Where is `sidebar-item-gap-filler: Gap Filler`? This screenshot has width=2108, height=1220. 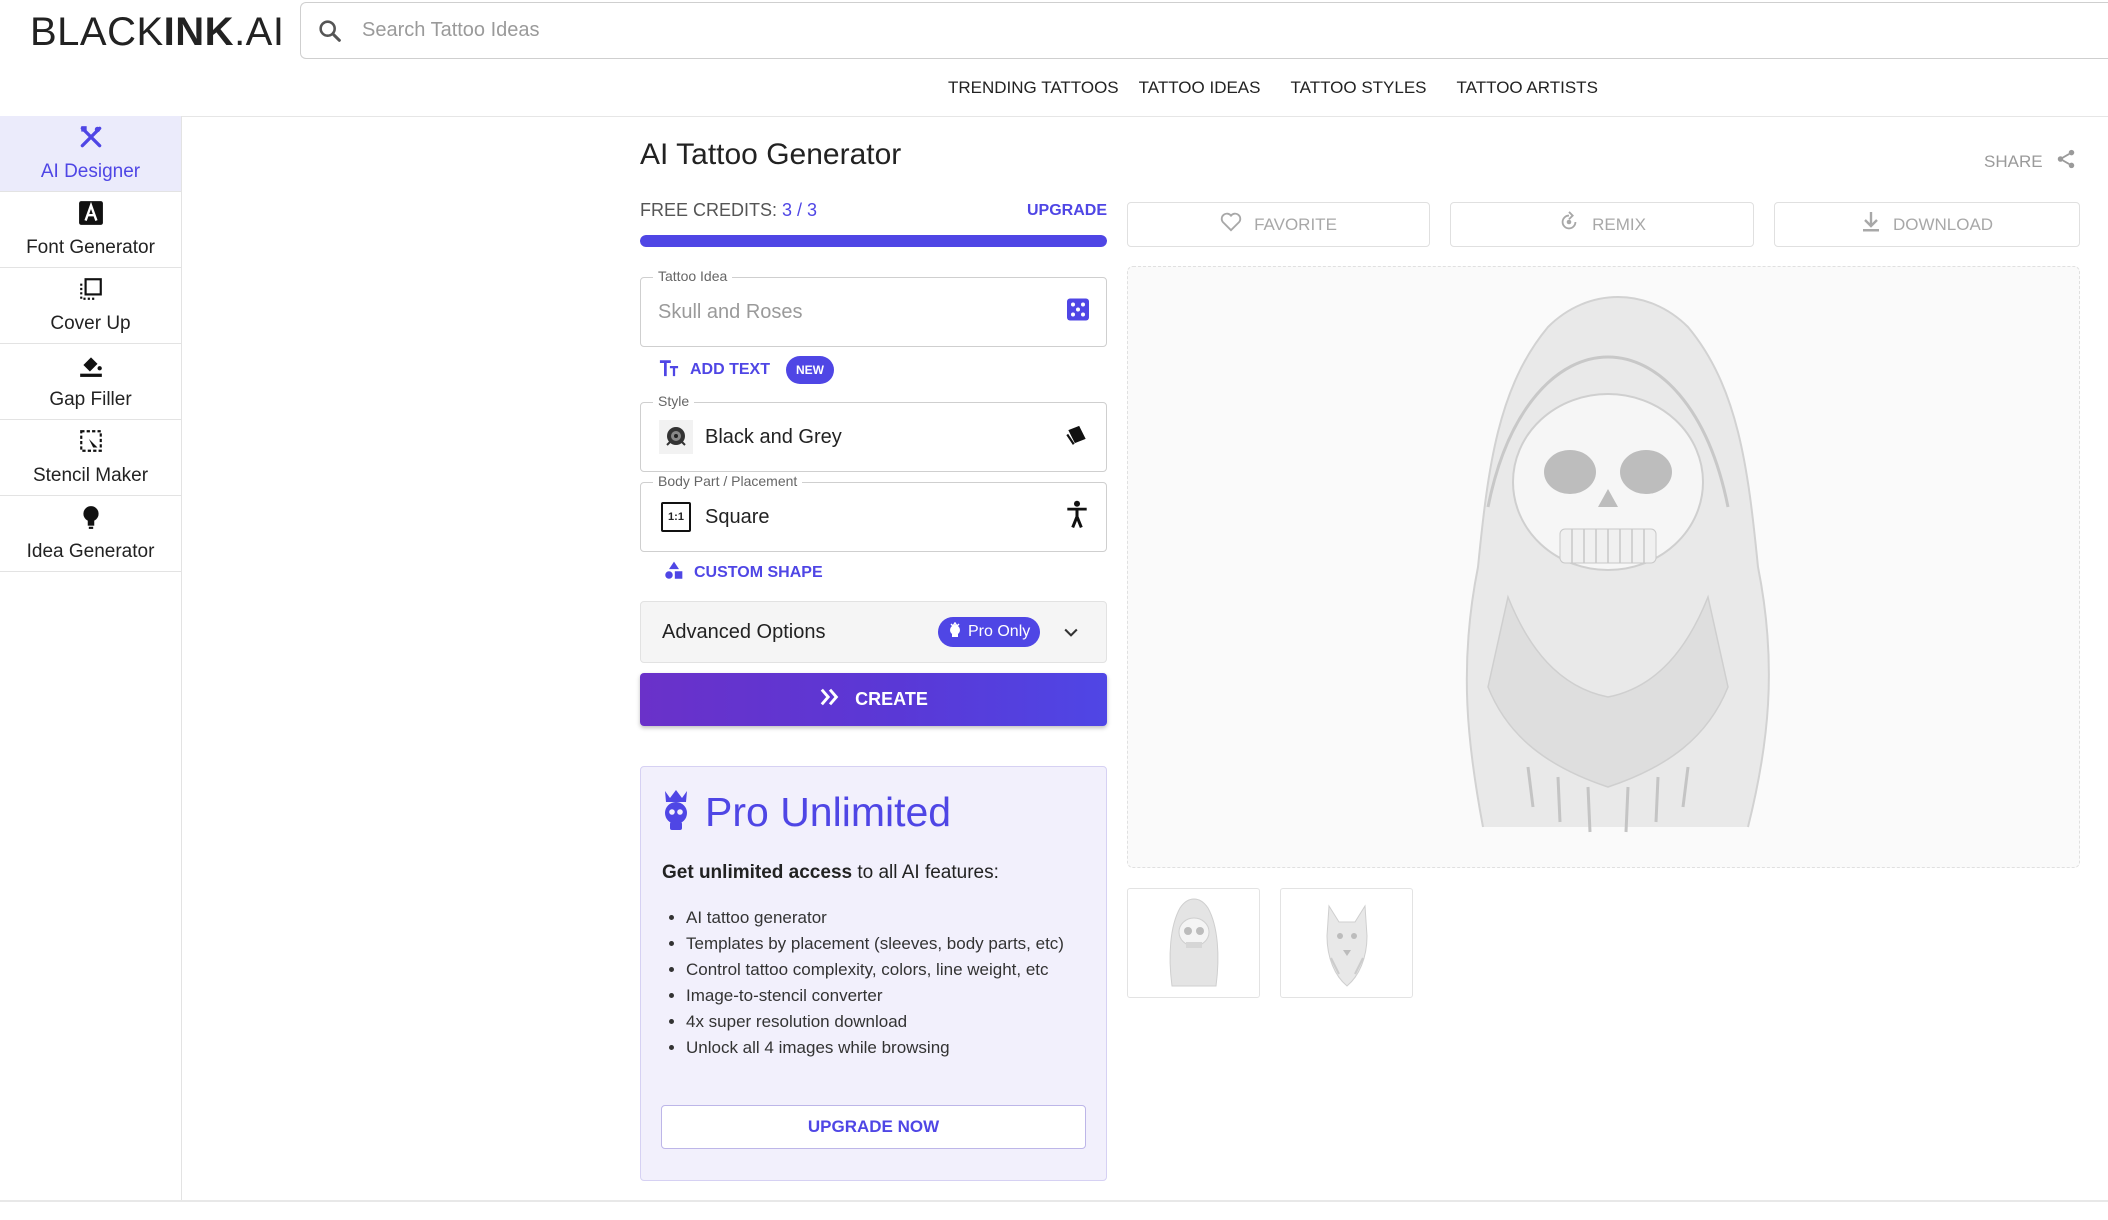 sidebar-item-gap-filler: Gap Filler is located at coordinates (90, 382).